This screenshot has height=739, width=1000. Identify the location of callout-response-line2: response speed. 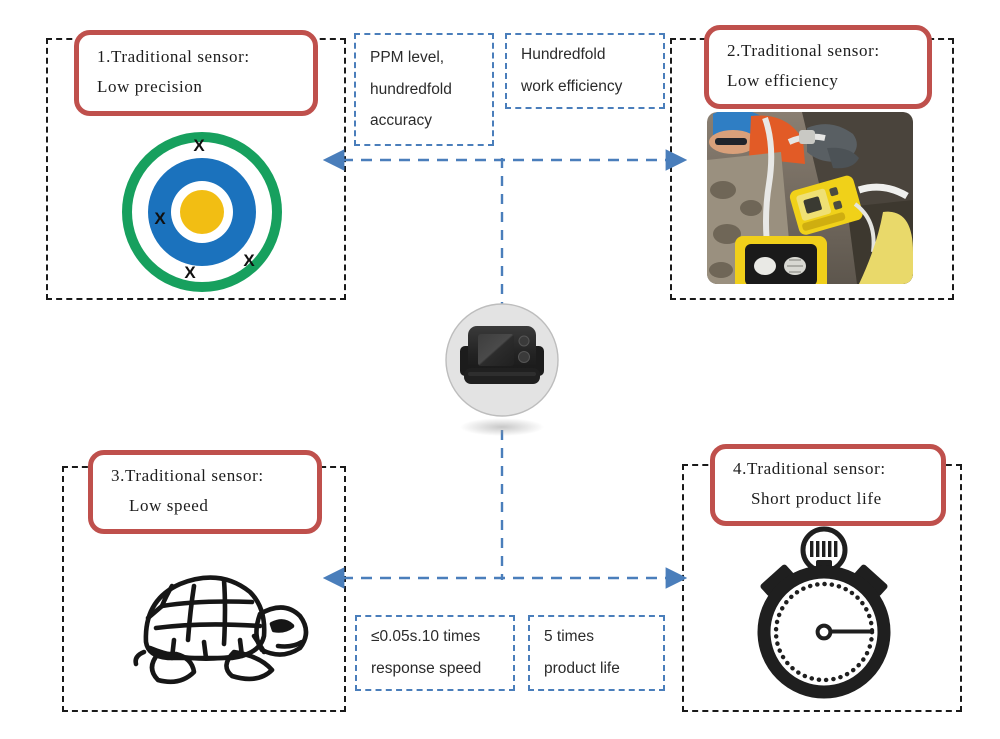
(426, 668).